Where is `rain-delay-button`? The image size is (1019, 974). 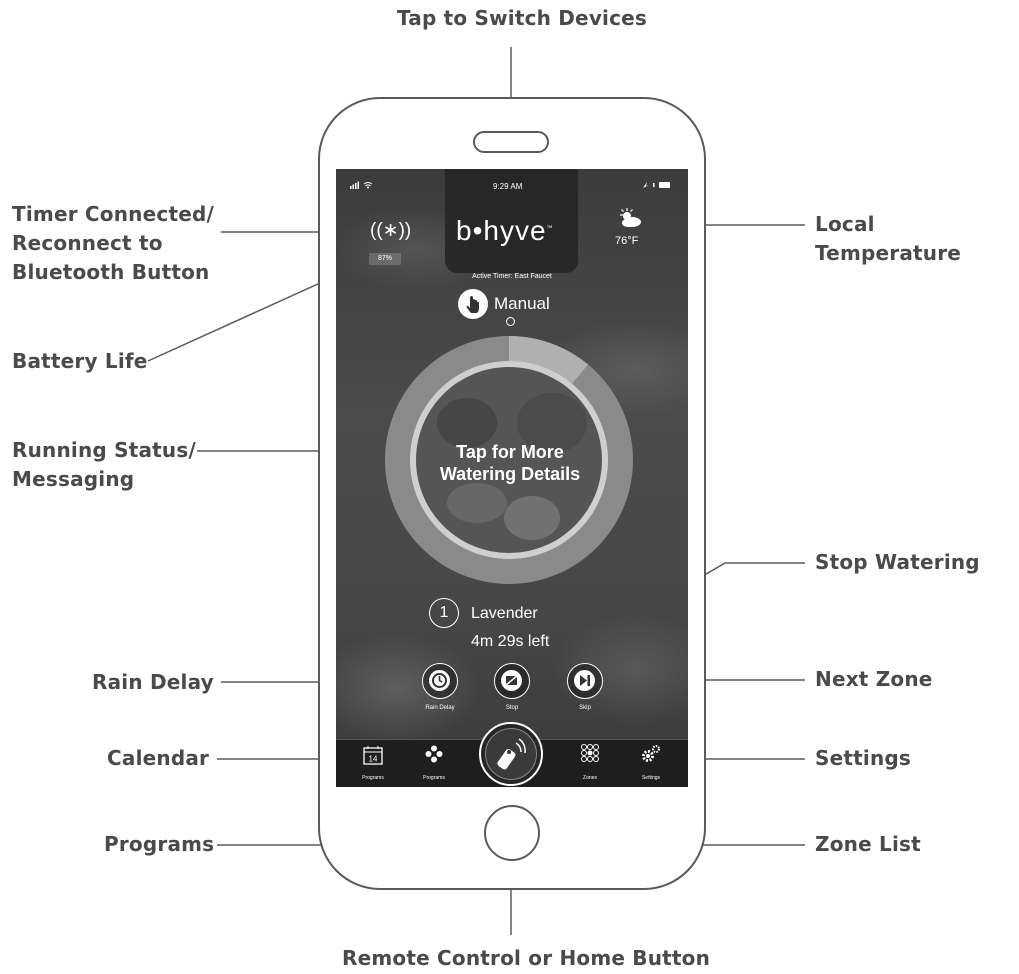
rain-delay-button is located at coordinates (440, 681).